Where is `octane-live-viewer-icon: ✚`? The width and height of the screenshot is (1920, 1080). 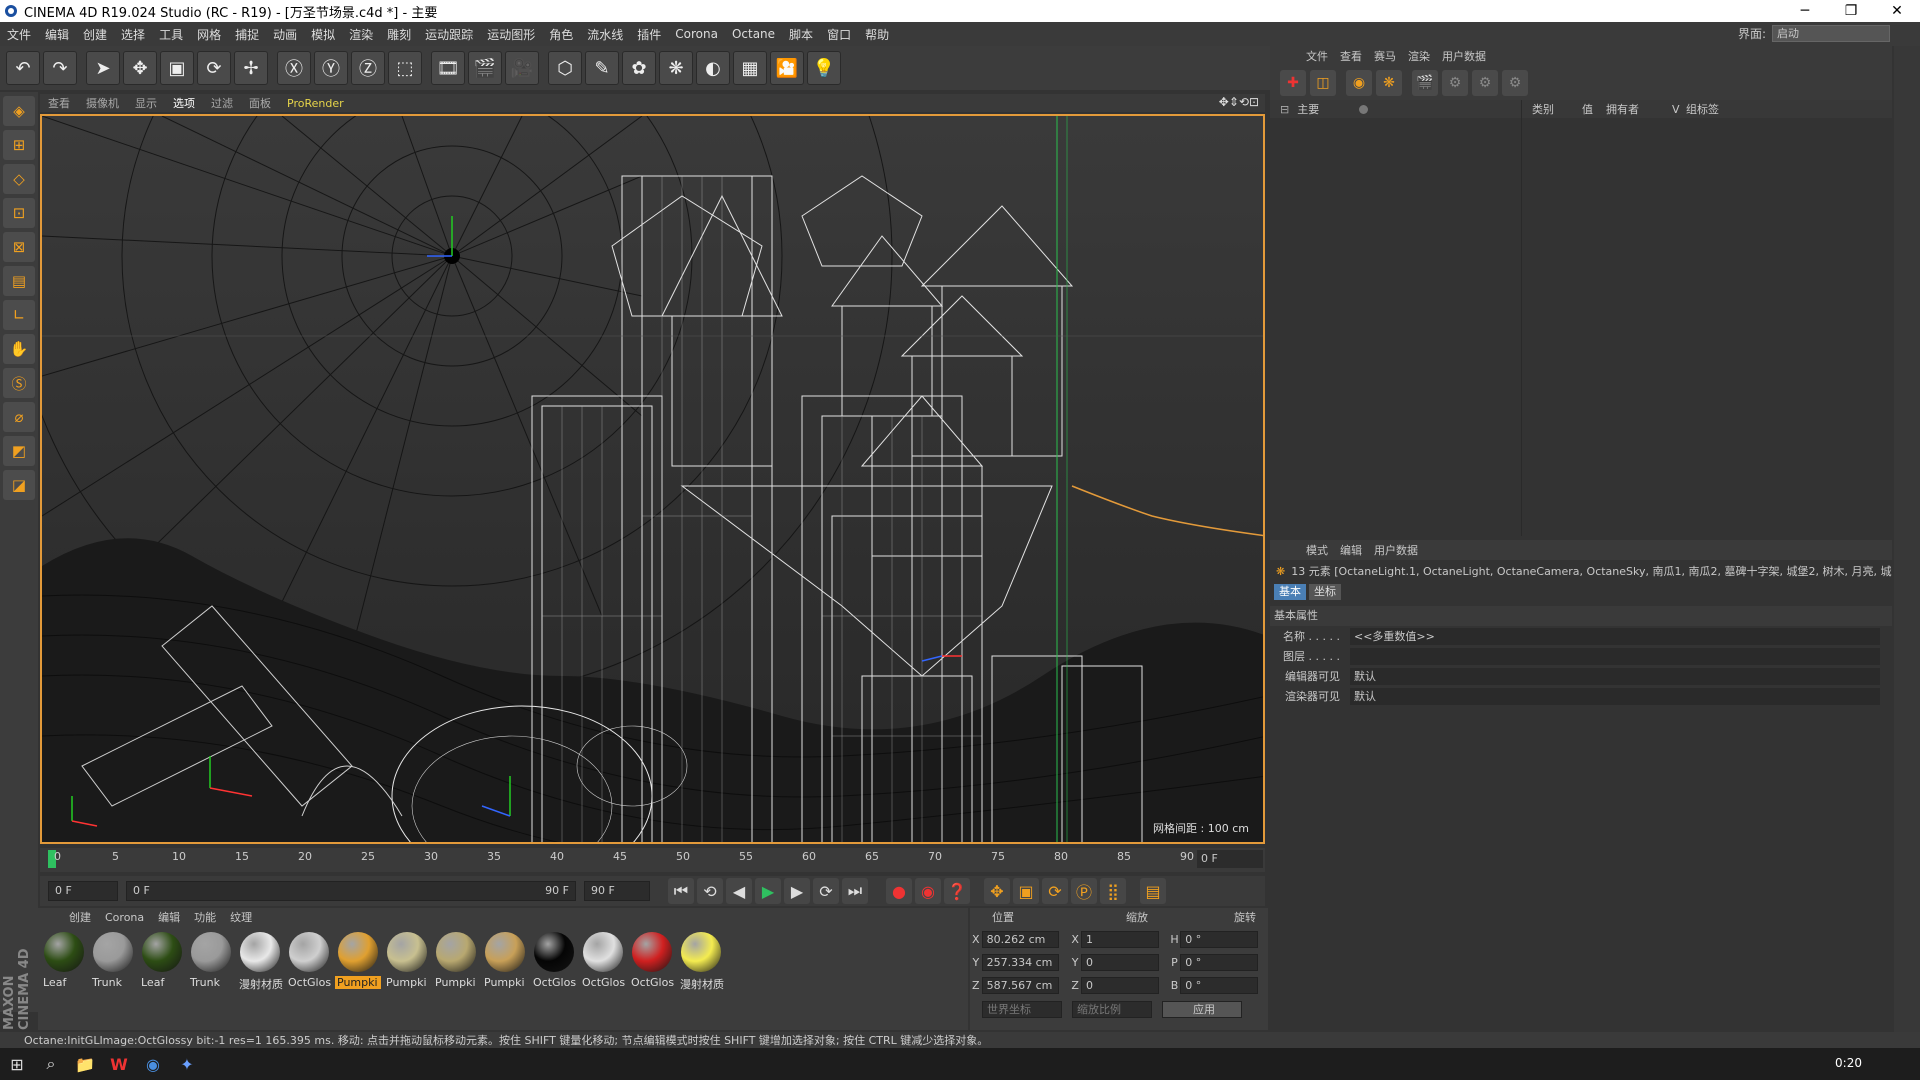
octane-live-viewer-icon: ✚ is located at coordinates (1293, 83).